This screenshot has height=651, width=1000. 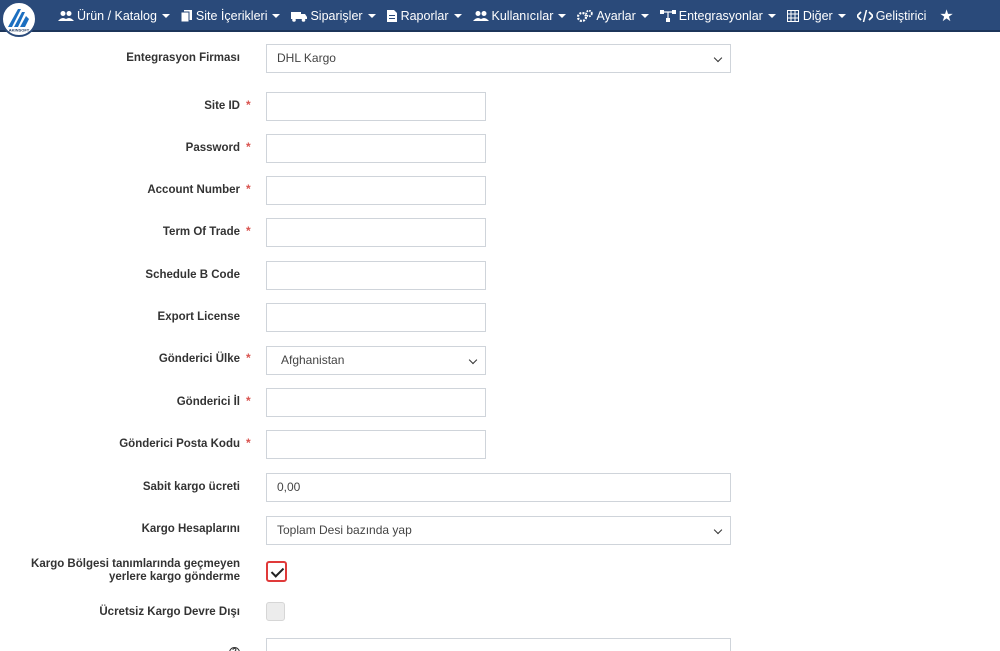 What do you see at coordinates (376, 106) in the screenshot?
I see `site-id-input` at bounding box center [376, 106].